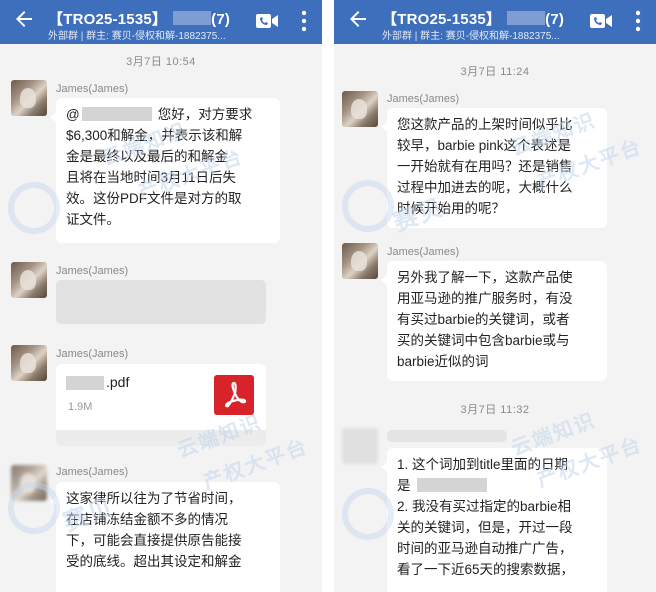 This screenshot has width=656, height=592. Describe the element at coordinates (483, 340) in the screenshot. I see `message-line: 买的关键词中包含barbie或与` at that location.